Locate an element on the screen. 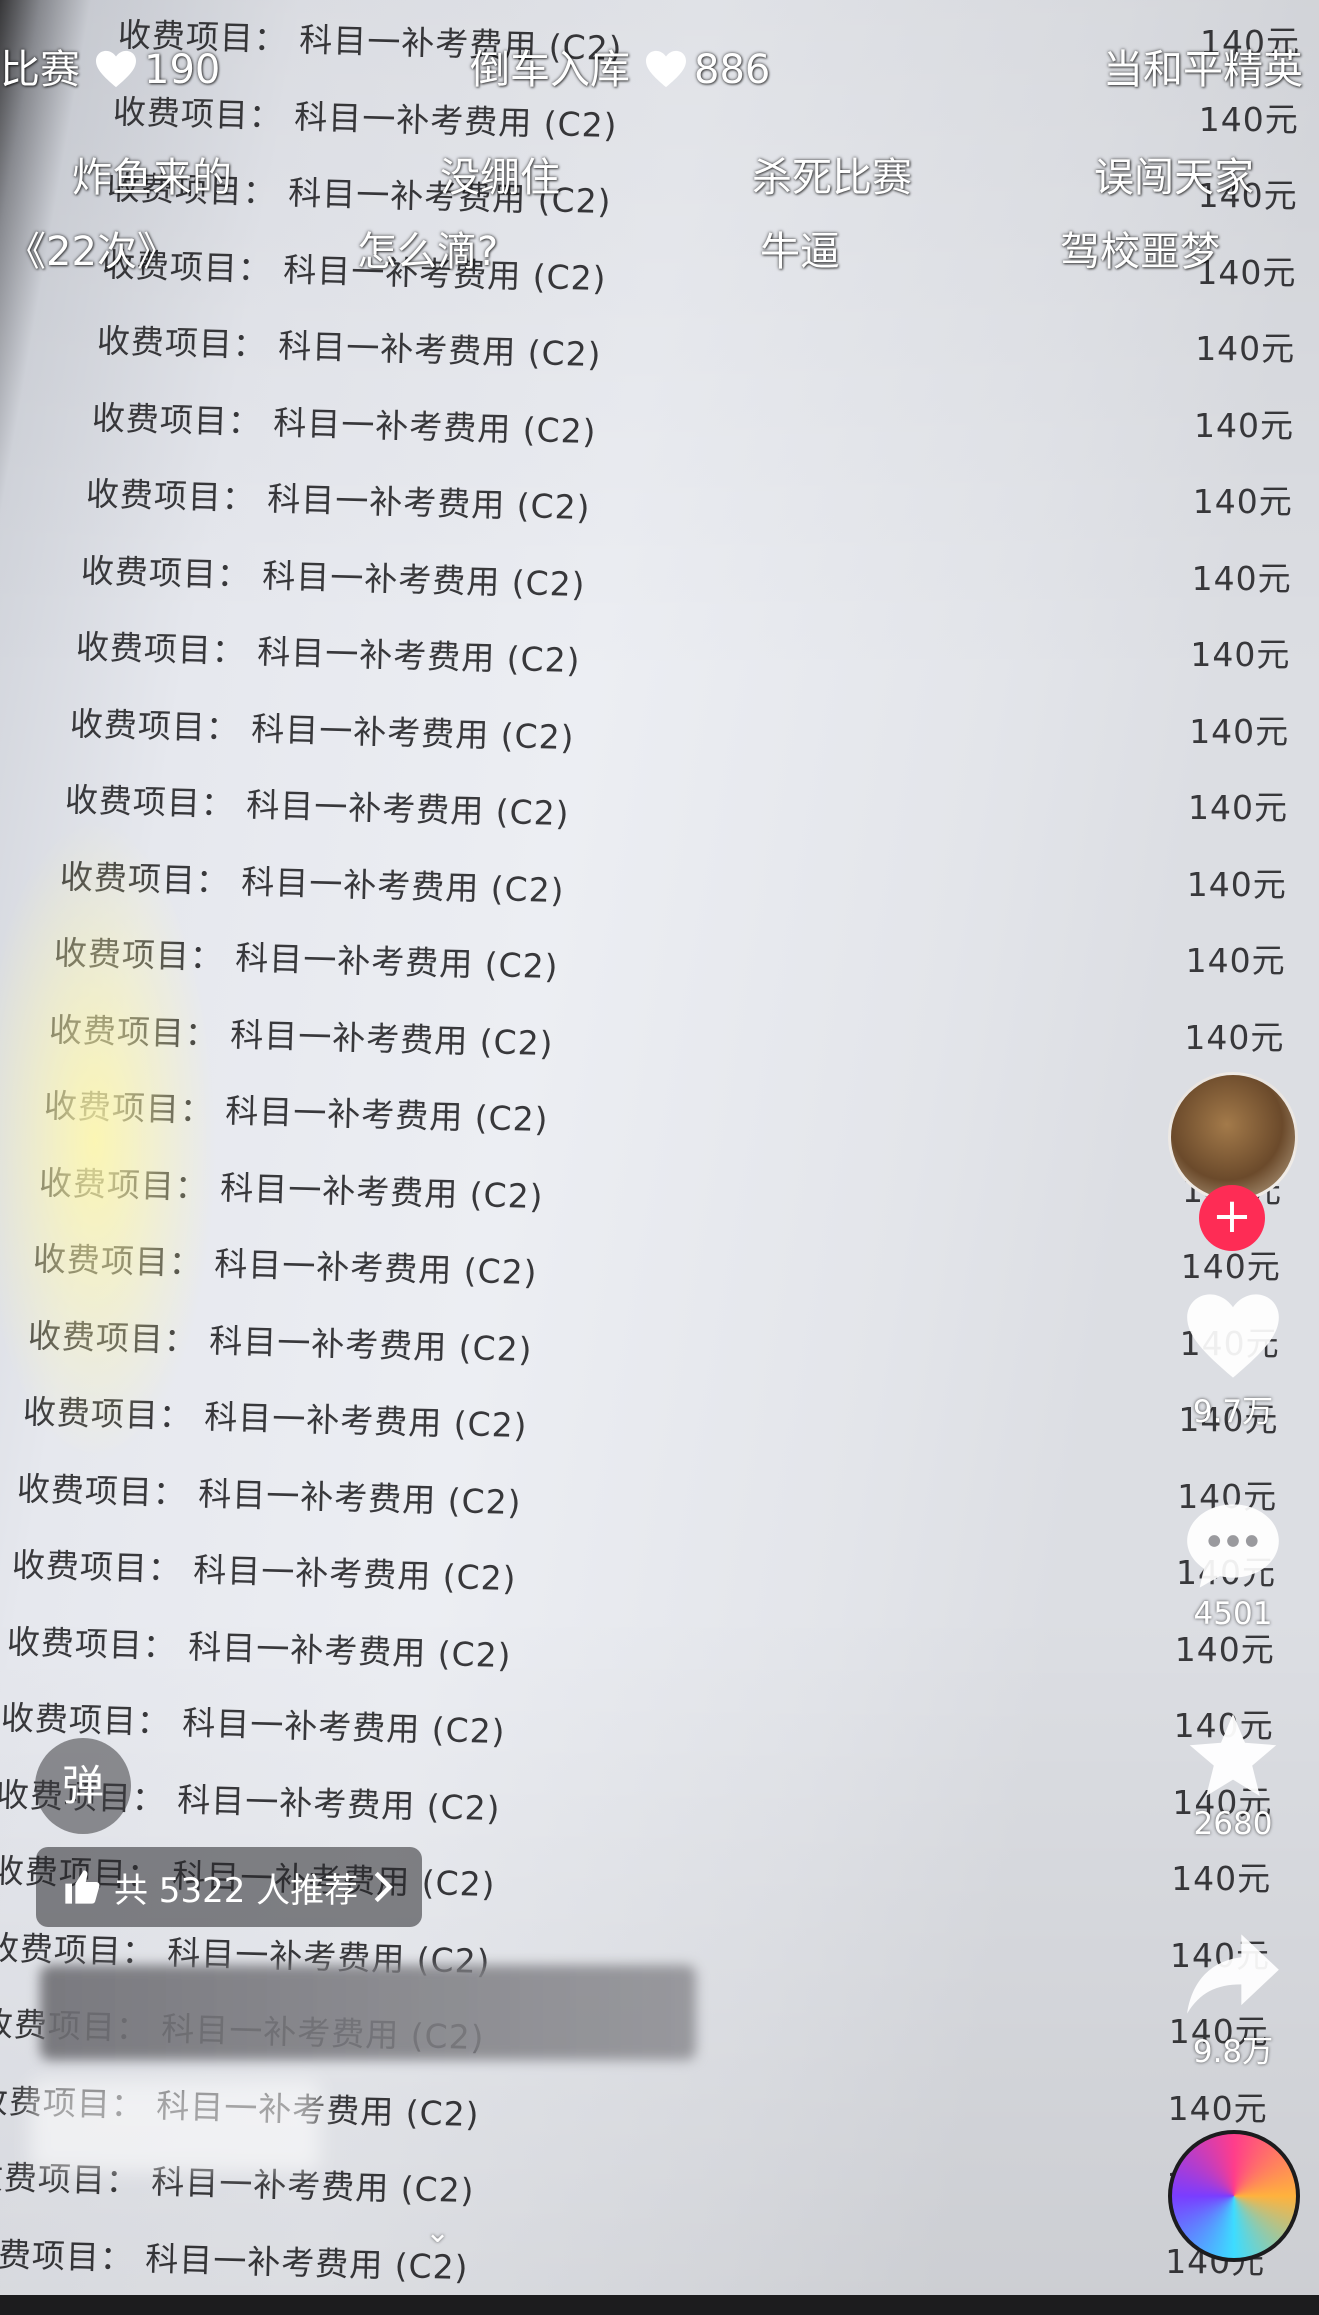  progress-track is located at coordinates (659, 2305).